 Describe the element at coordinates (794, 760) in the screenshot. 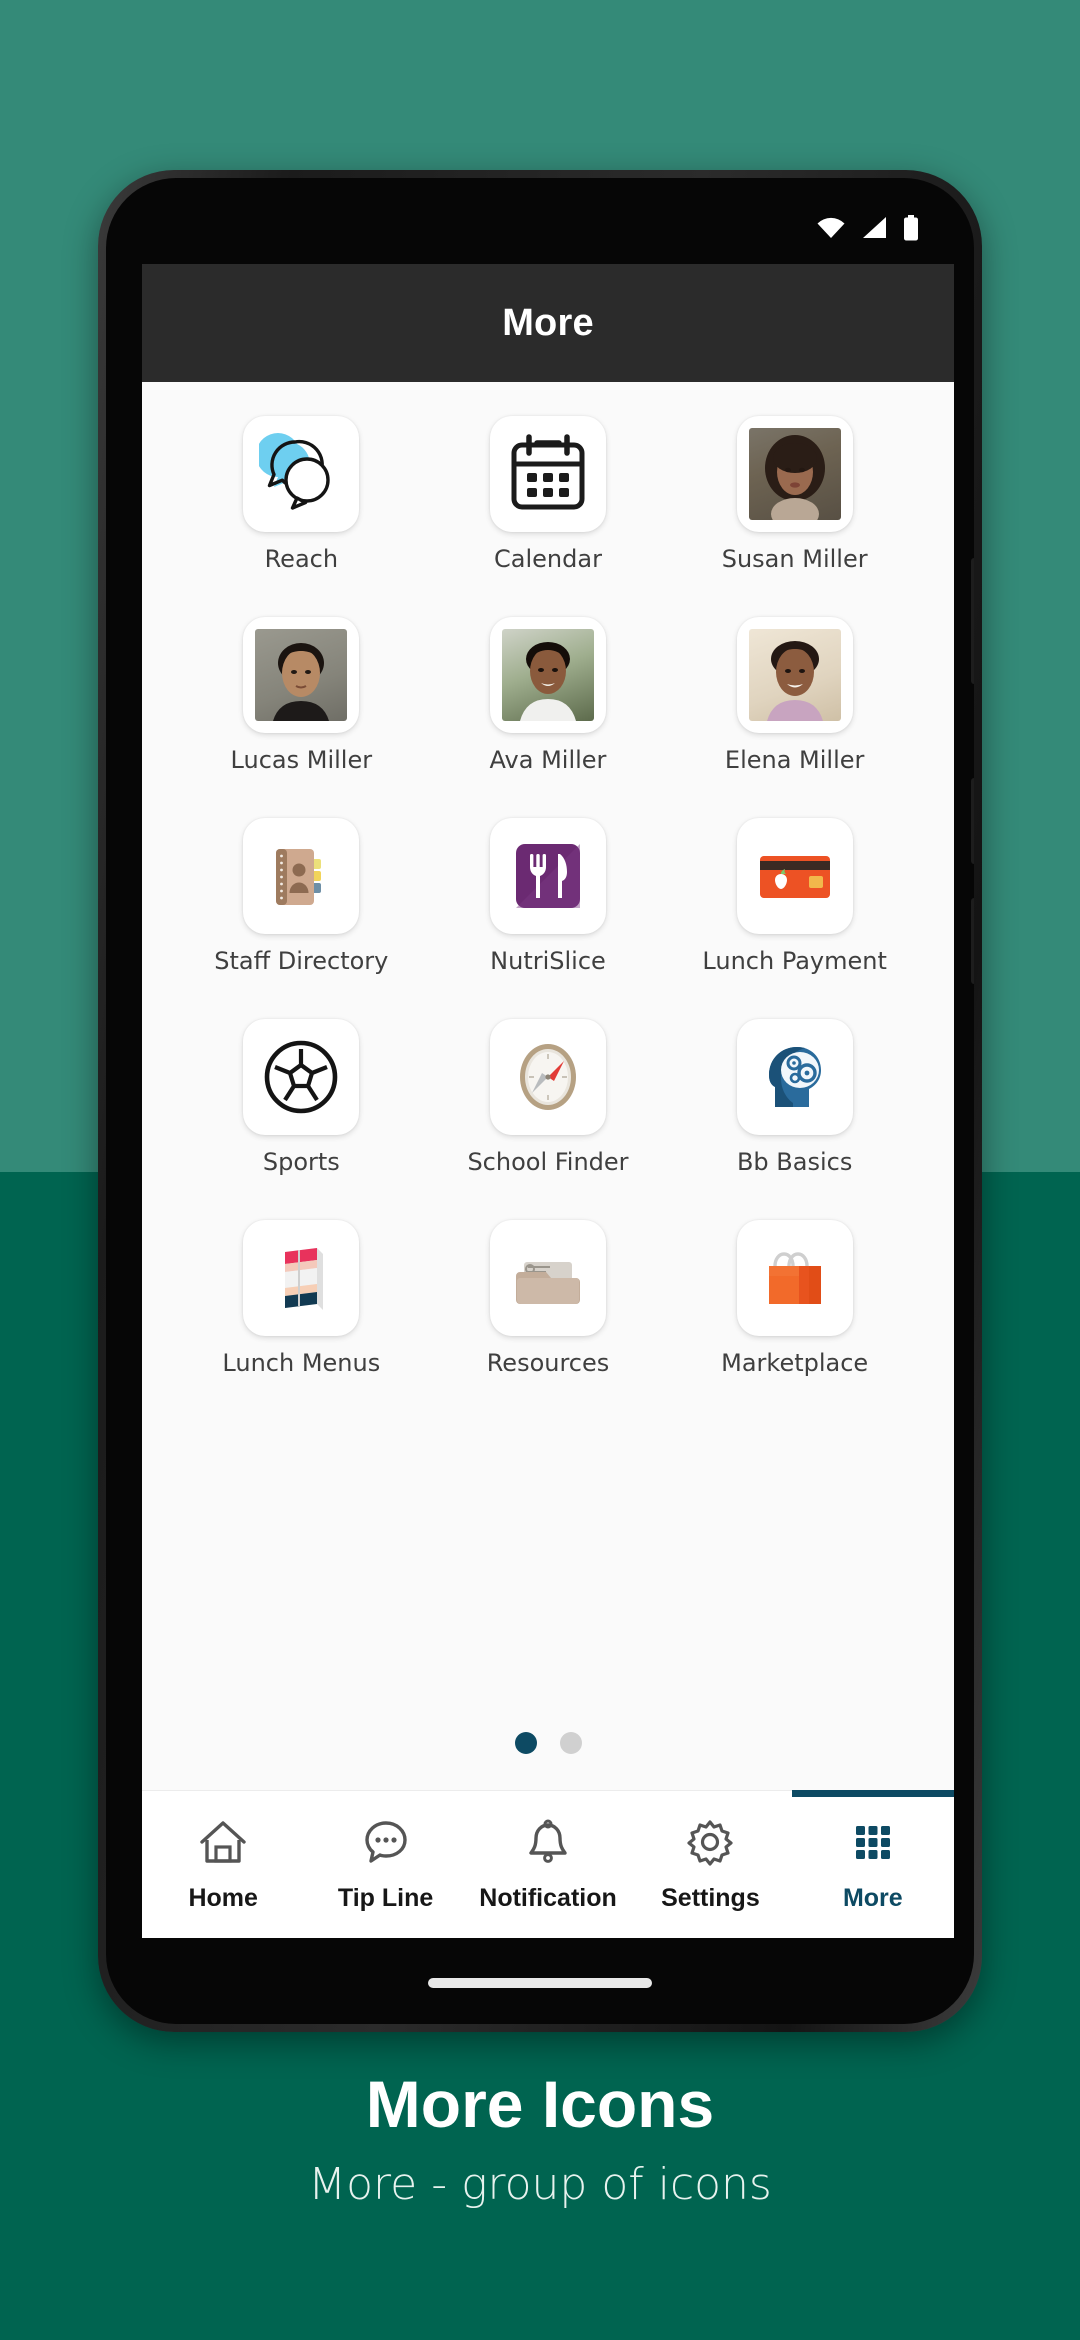

I see `grid-item-label: Elena Miller` at that location.